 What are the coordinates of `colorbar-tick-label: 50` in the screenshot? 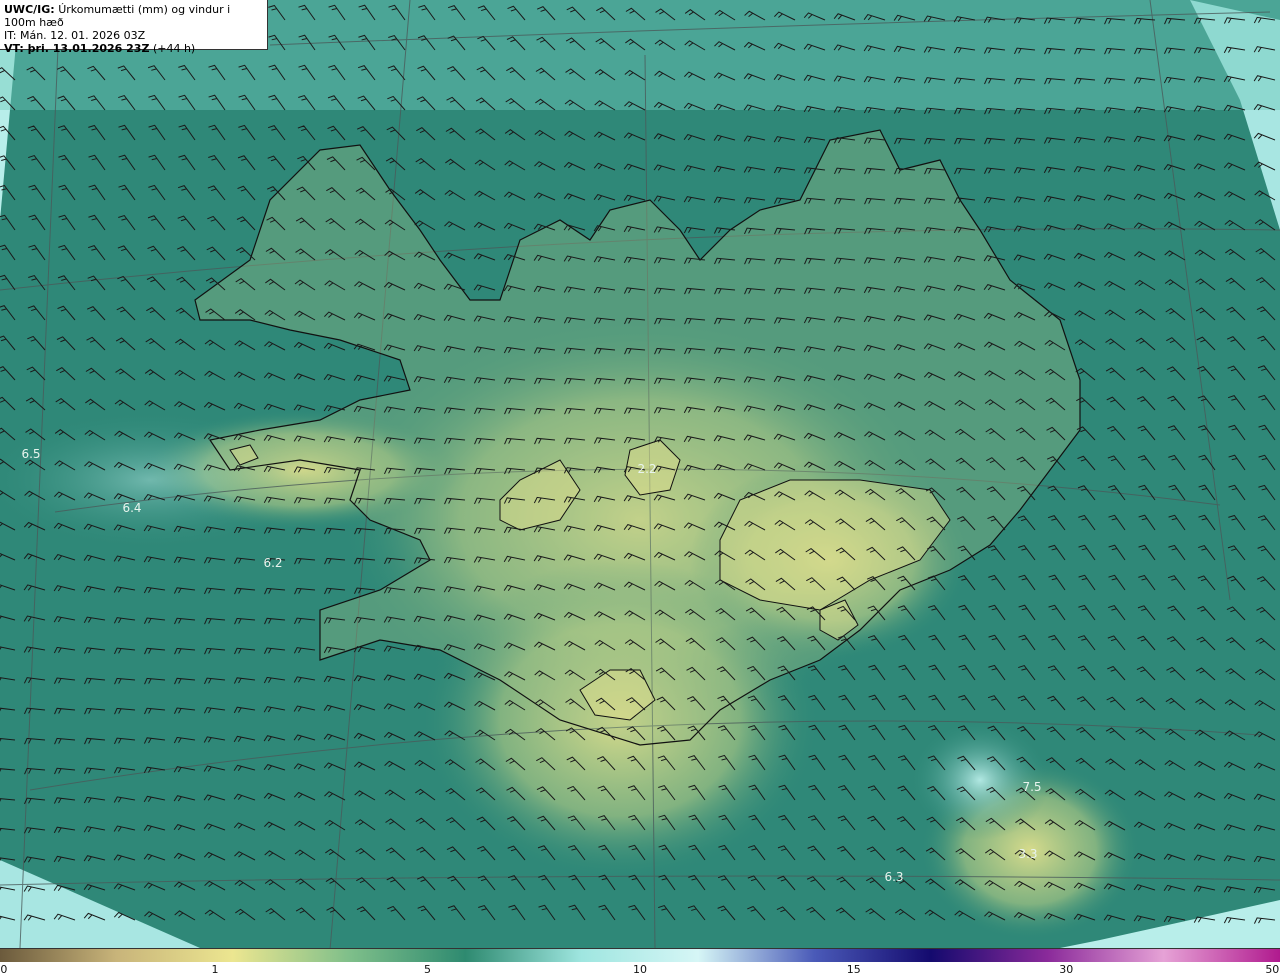 It's located at (1272, 969).